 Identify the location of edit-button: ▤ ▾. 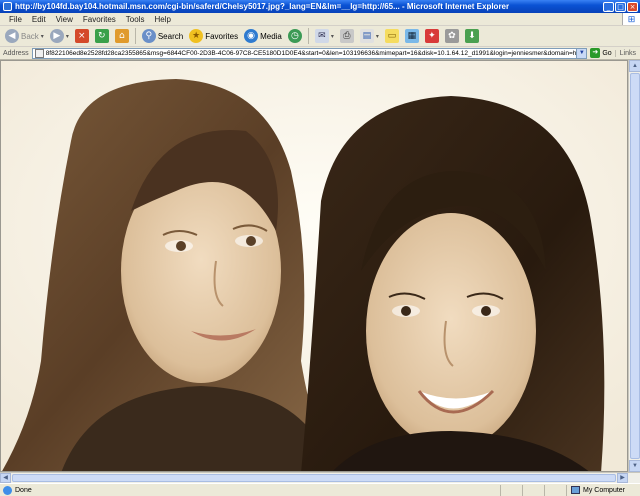
(369, 36).